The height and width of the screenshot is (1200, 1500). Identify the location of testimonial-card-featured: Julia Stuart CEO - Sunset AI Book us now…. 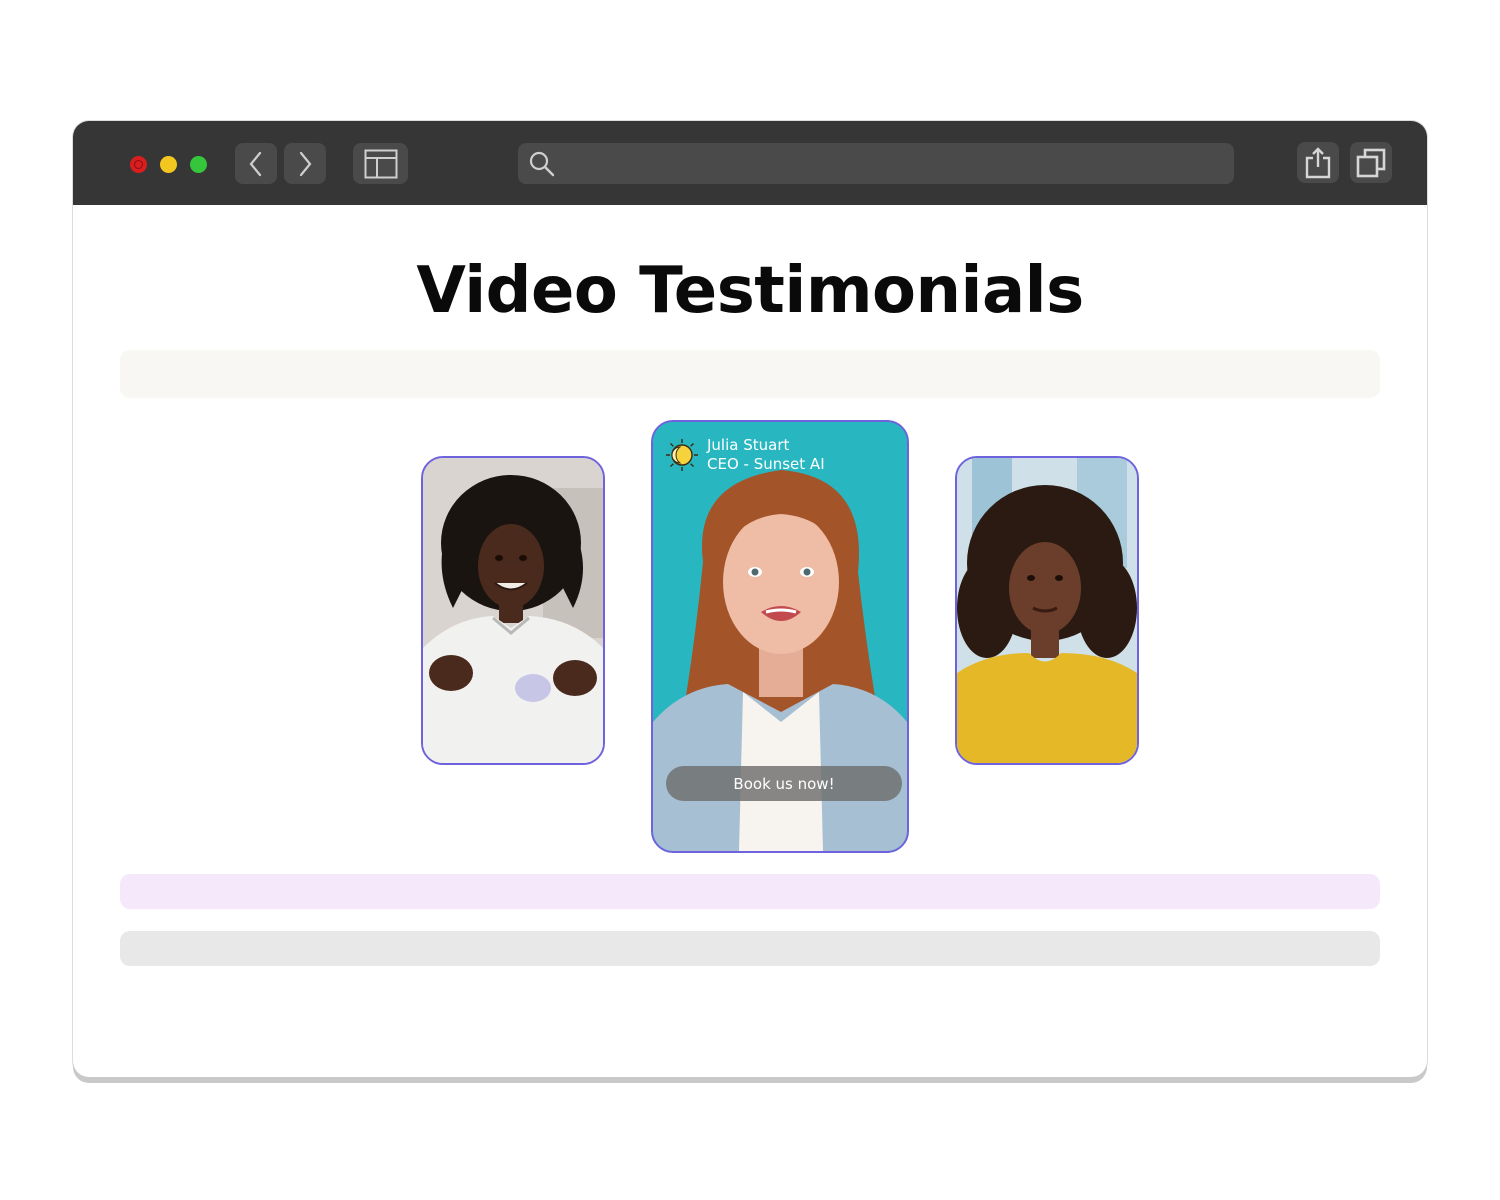
(780, 636).